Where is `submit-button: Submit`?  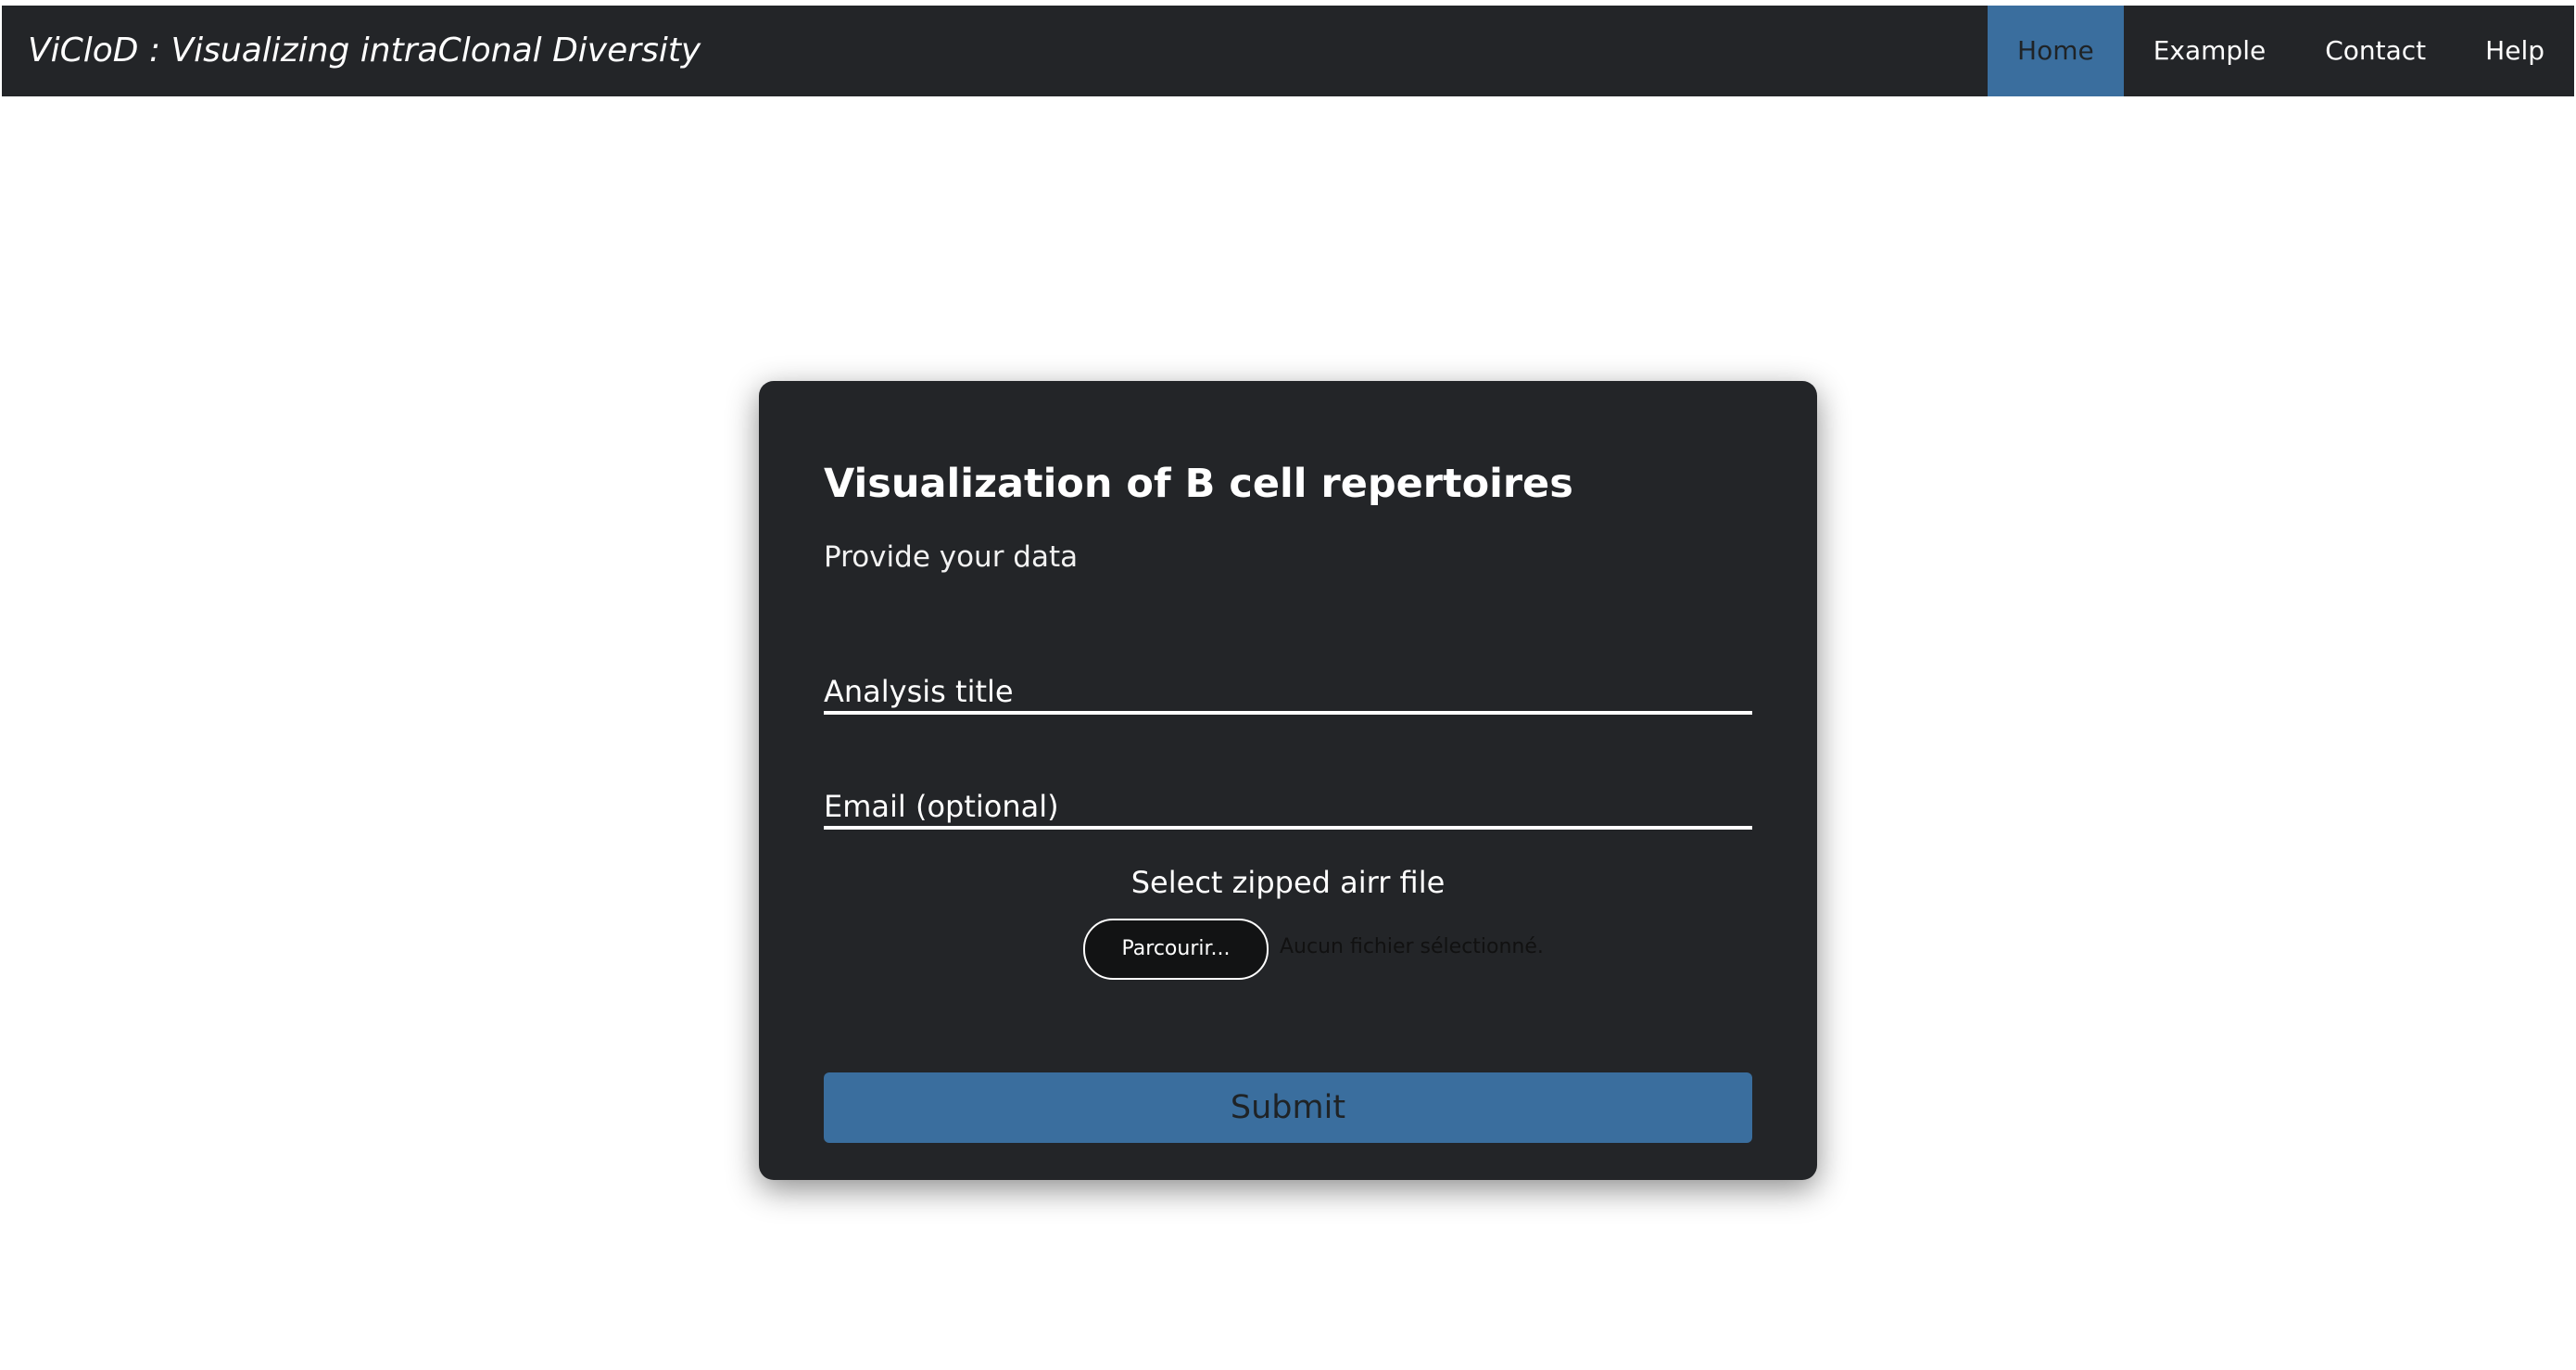 submit-button: Submit is located at coordinates (1288, 1107).